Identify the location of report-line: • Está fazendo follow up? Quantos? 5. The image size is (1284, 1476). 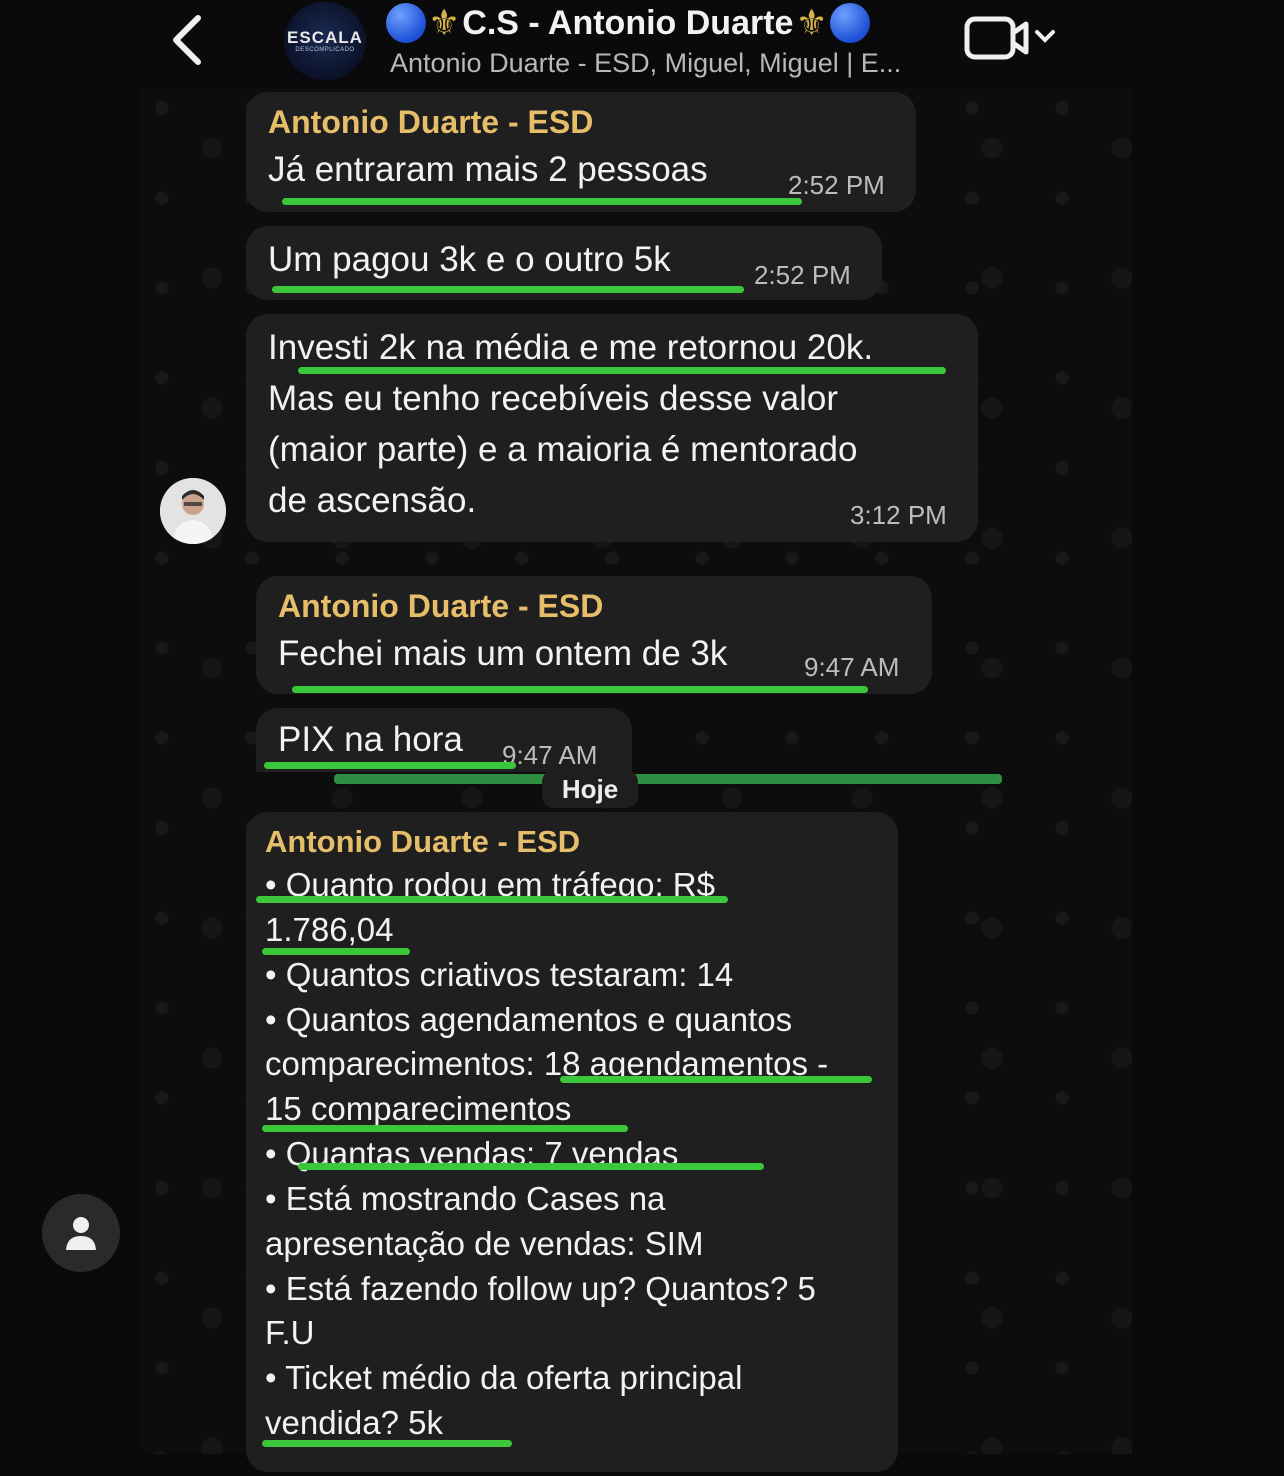
(540, 1288).